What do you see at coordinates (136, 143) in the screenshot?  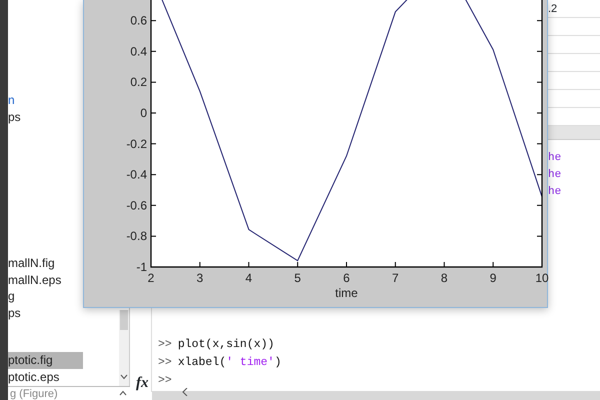 I see `tick-label: -0.2` at bounding box center [136, 143].